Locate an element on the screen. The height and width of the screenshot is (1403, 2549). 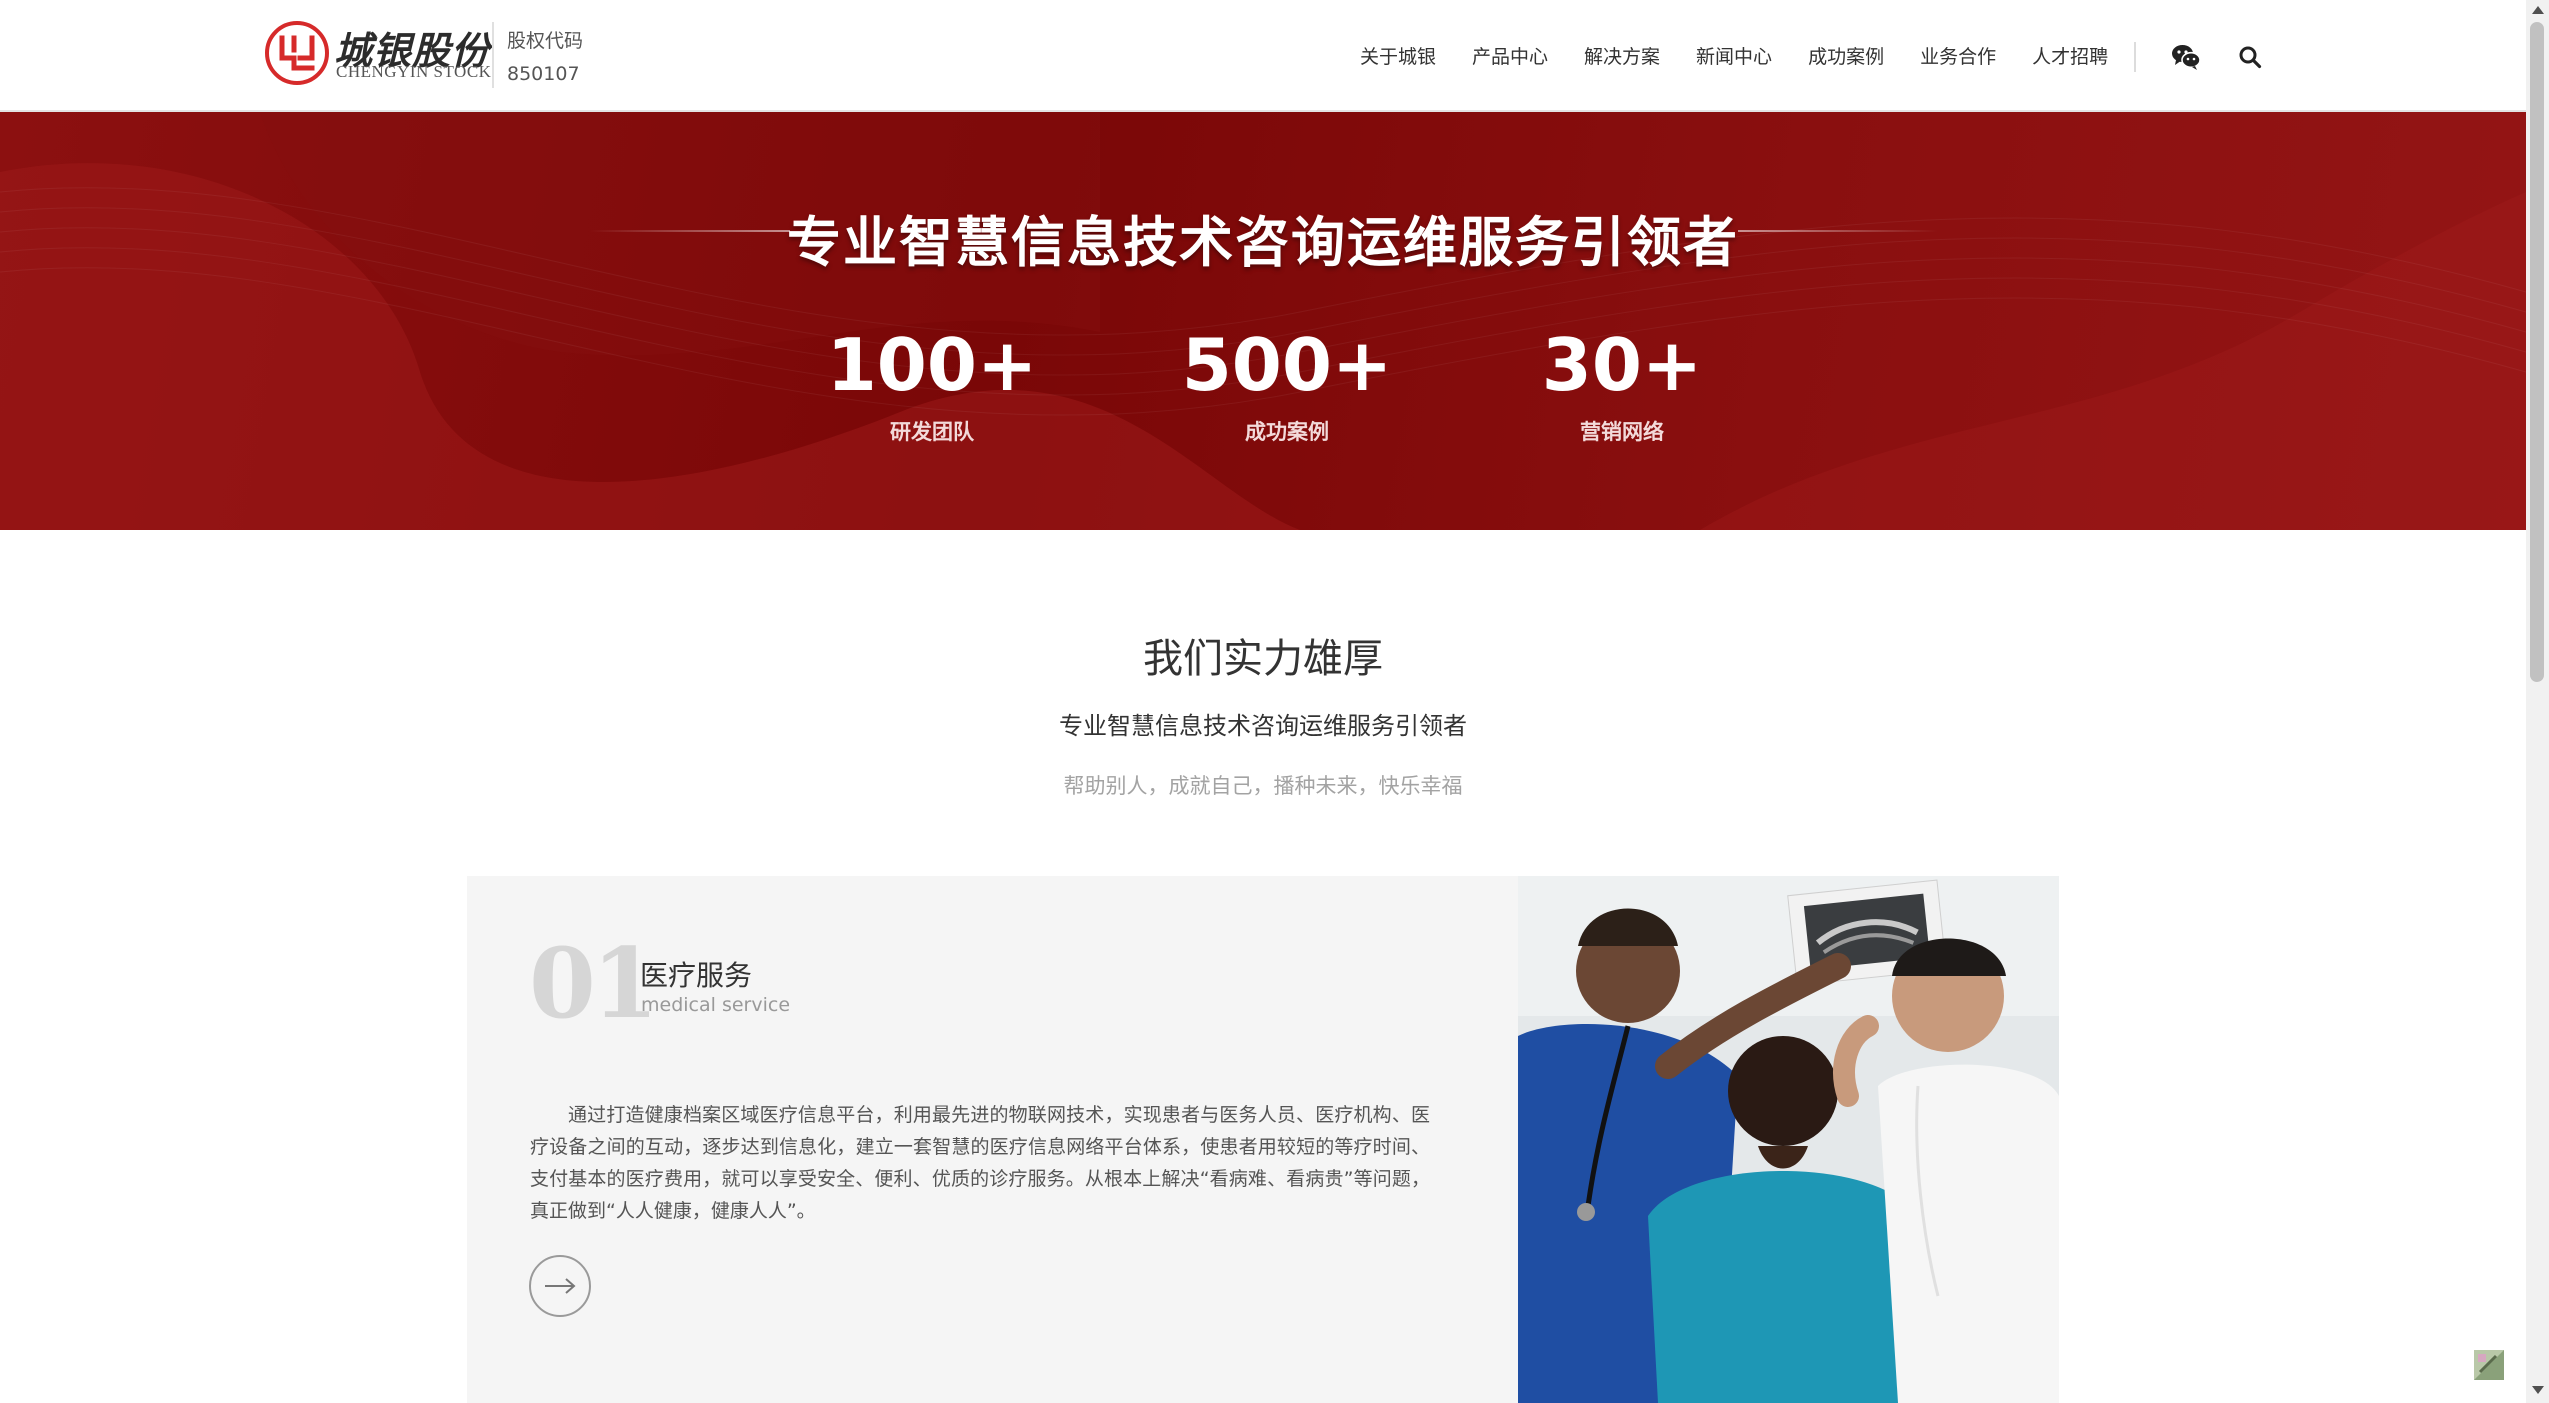
nav-item-cases: 成功案例 is located at coordinates (1846, 57).